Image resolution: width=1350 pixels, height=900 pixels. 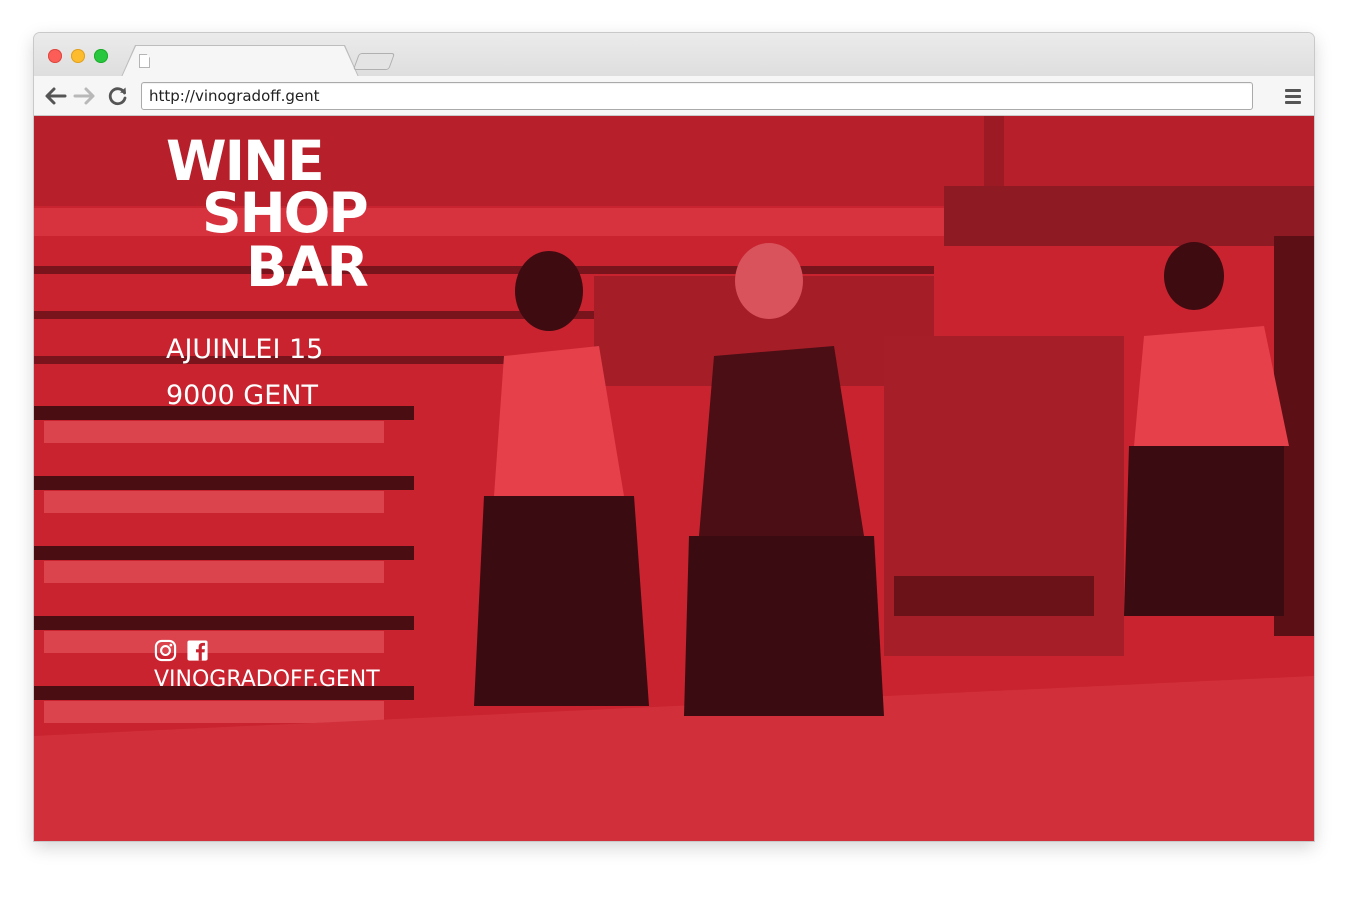 What do you see at coordinates (101, 56) in the screenshot?
I see `zoom-window-button` at bounding box center [101, 56].